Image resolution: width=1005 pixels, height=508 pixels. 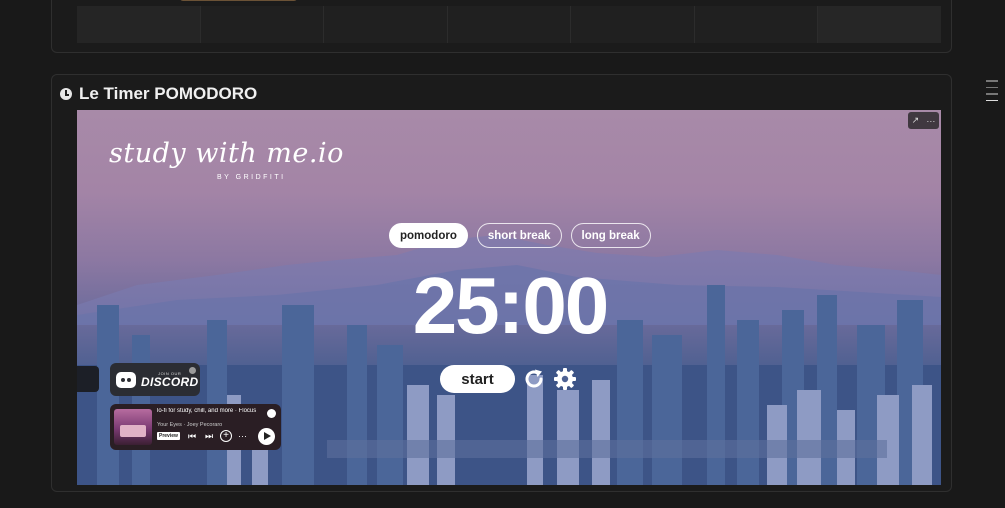 I want to click on timer-display: 25:00, so click(x=511, y=305).